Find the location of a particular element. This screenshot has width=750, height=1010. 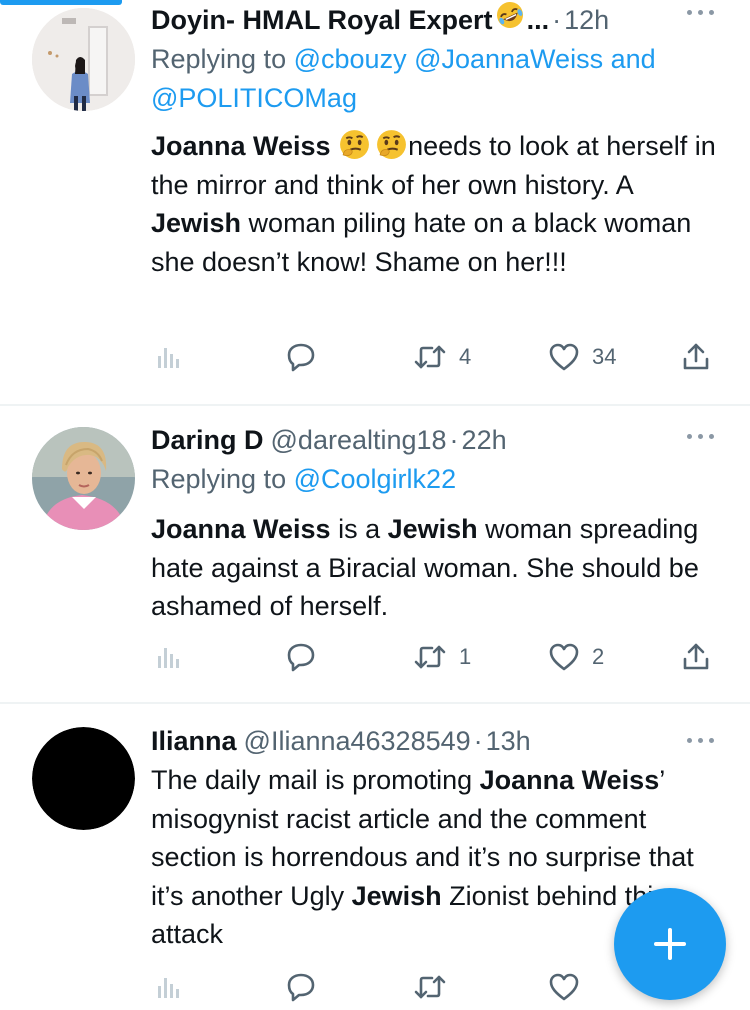

user-handle: @Ilianna46328549 is located at coordinates (357, 741).